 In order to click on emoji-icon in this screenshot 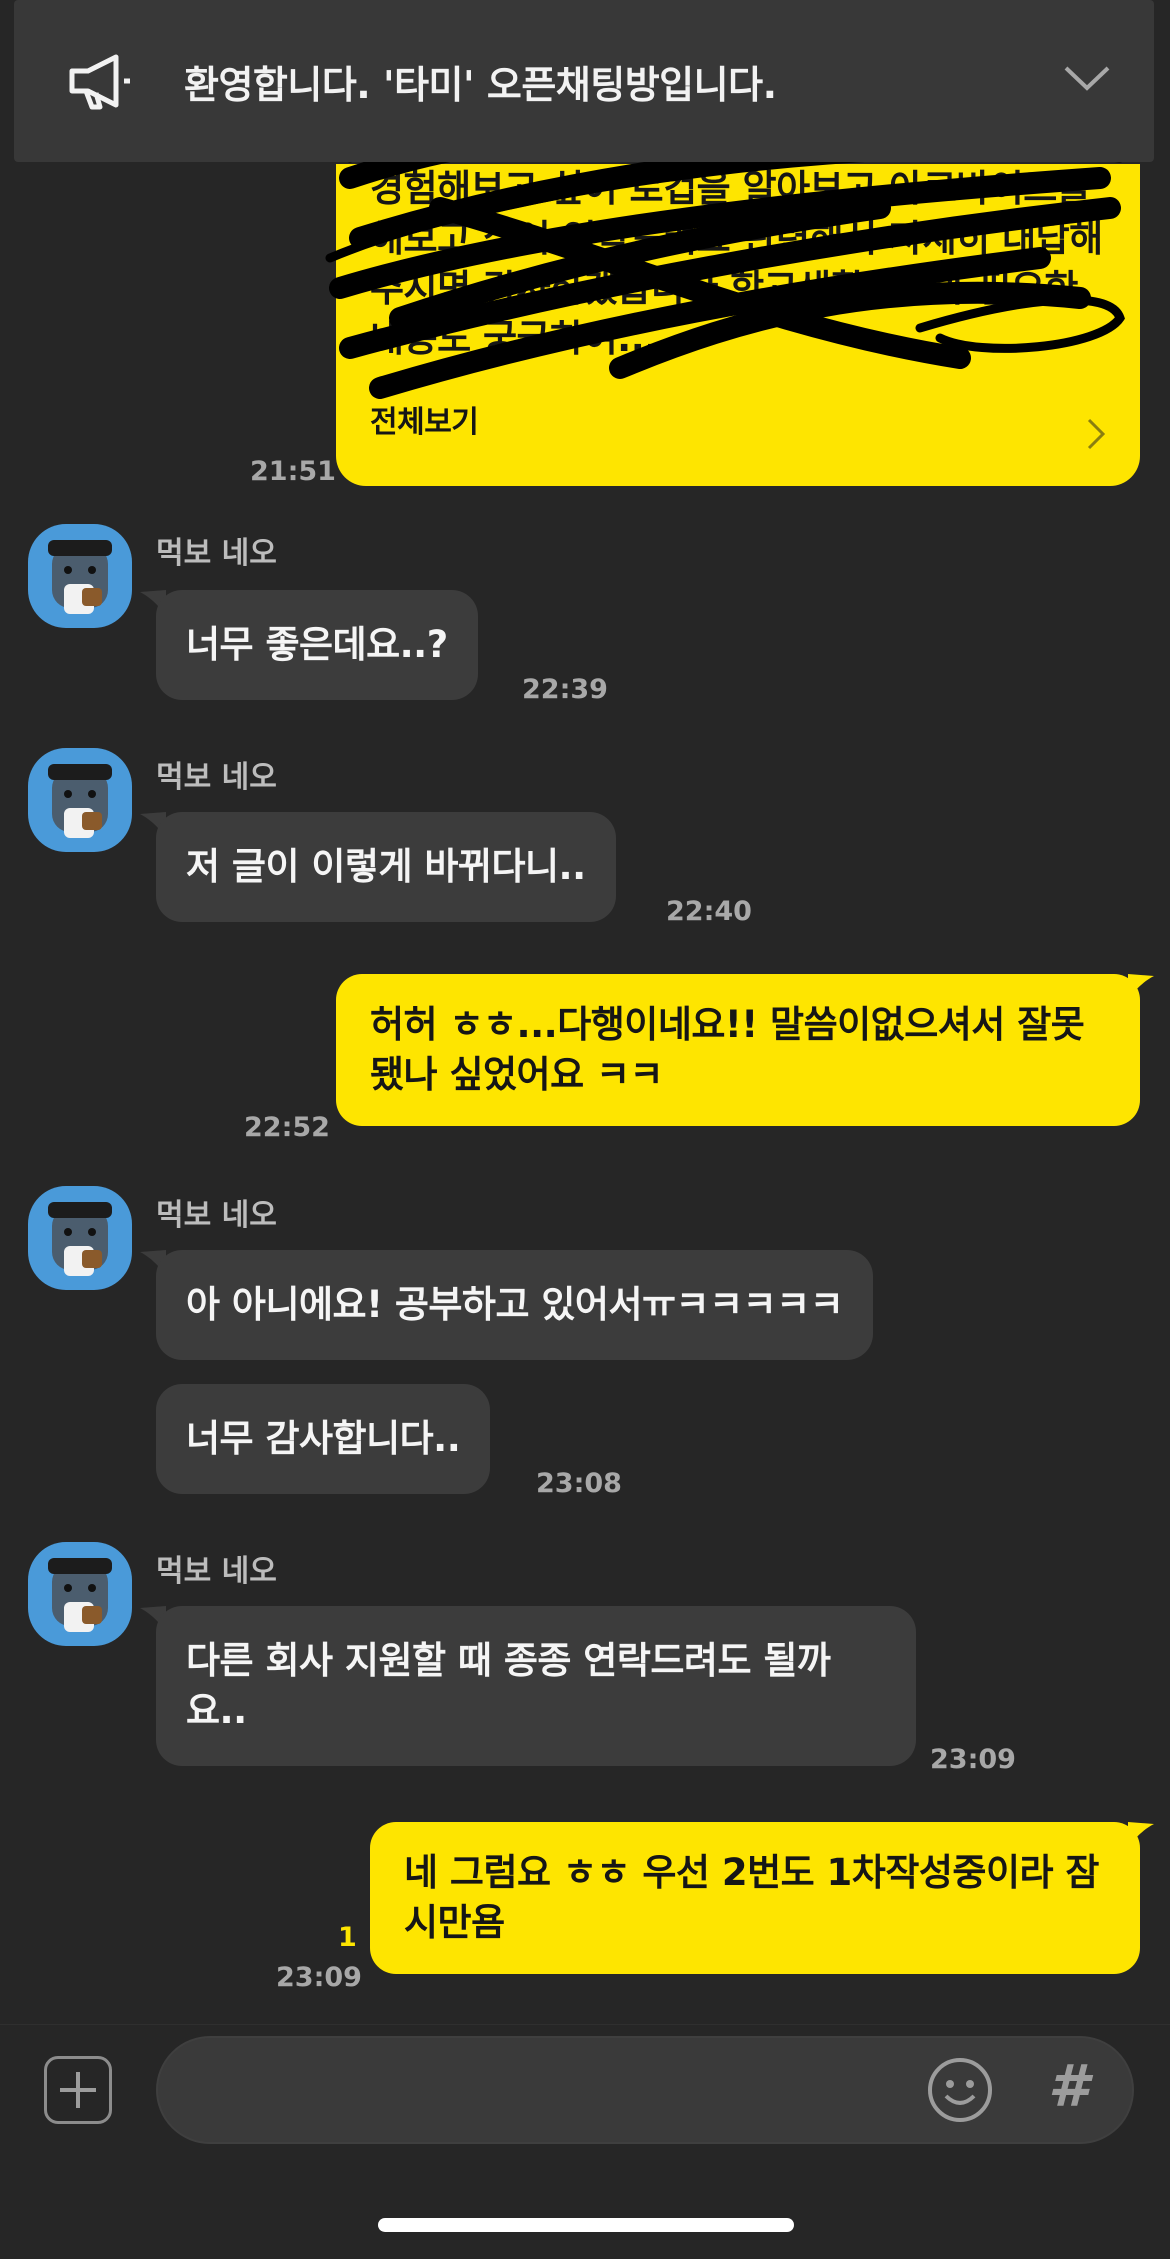, I will do `click(960, 2090)`.